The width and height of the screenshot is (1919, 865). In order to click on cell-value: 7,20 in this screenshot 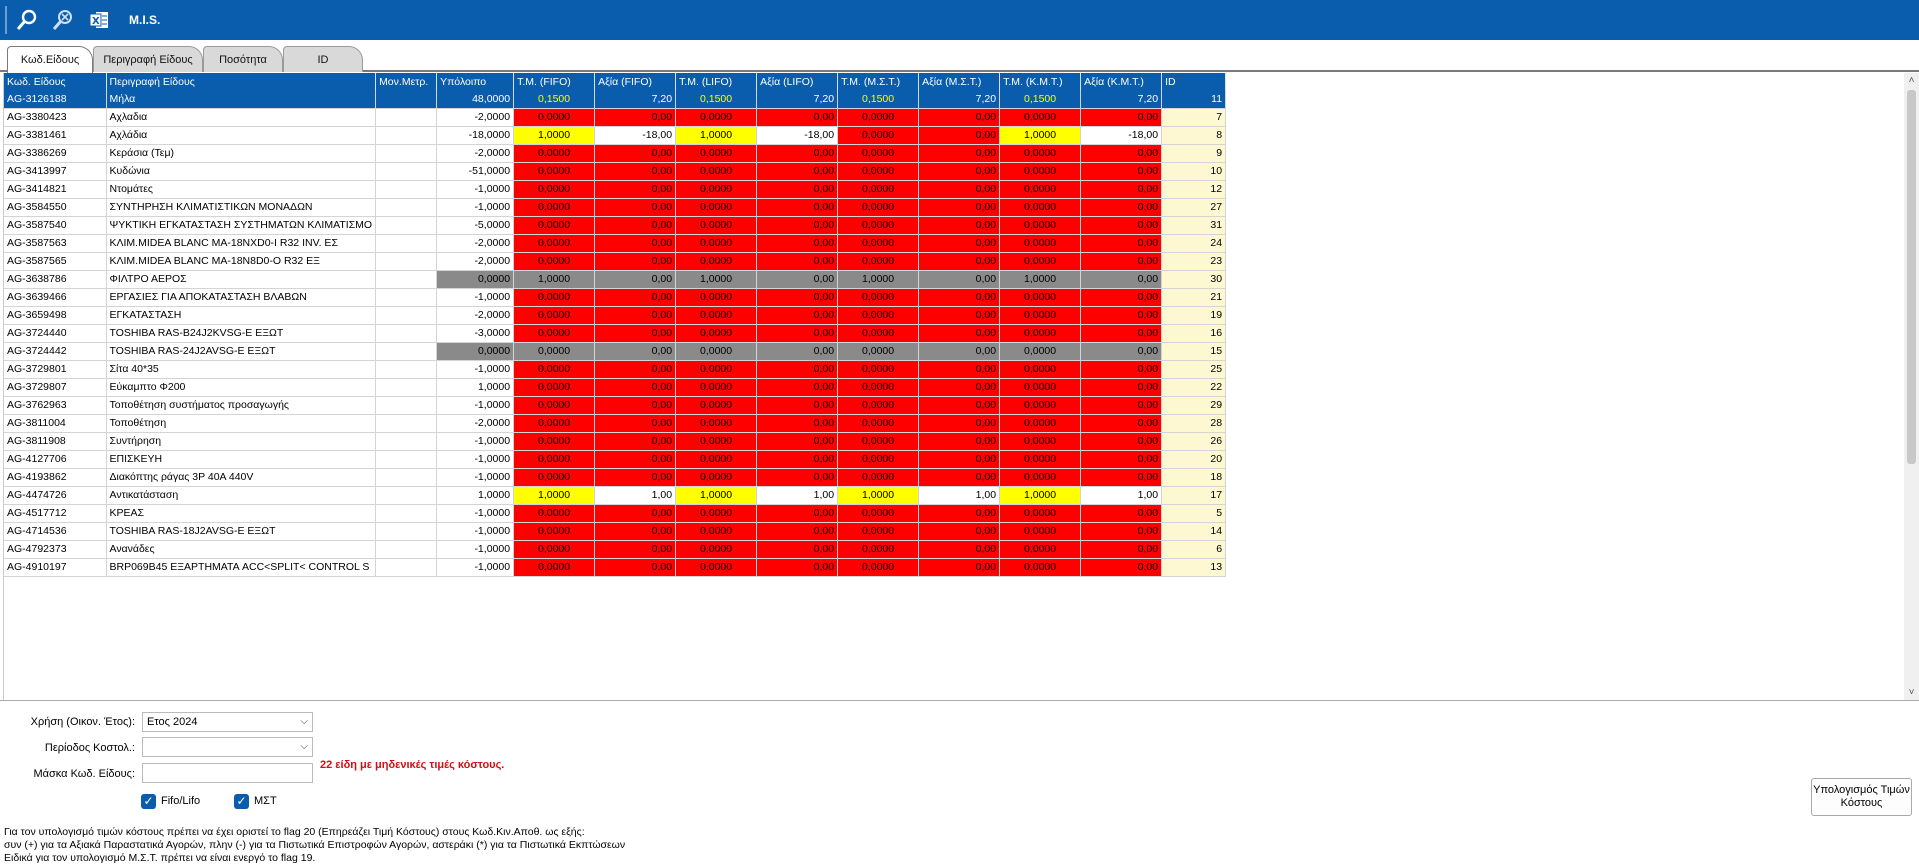, I will do `click(959, 99)`.